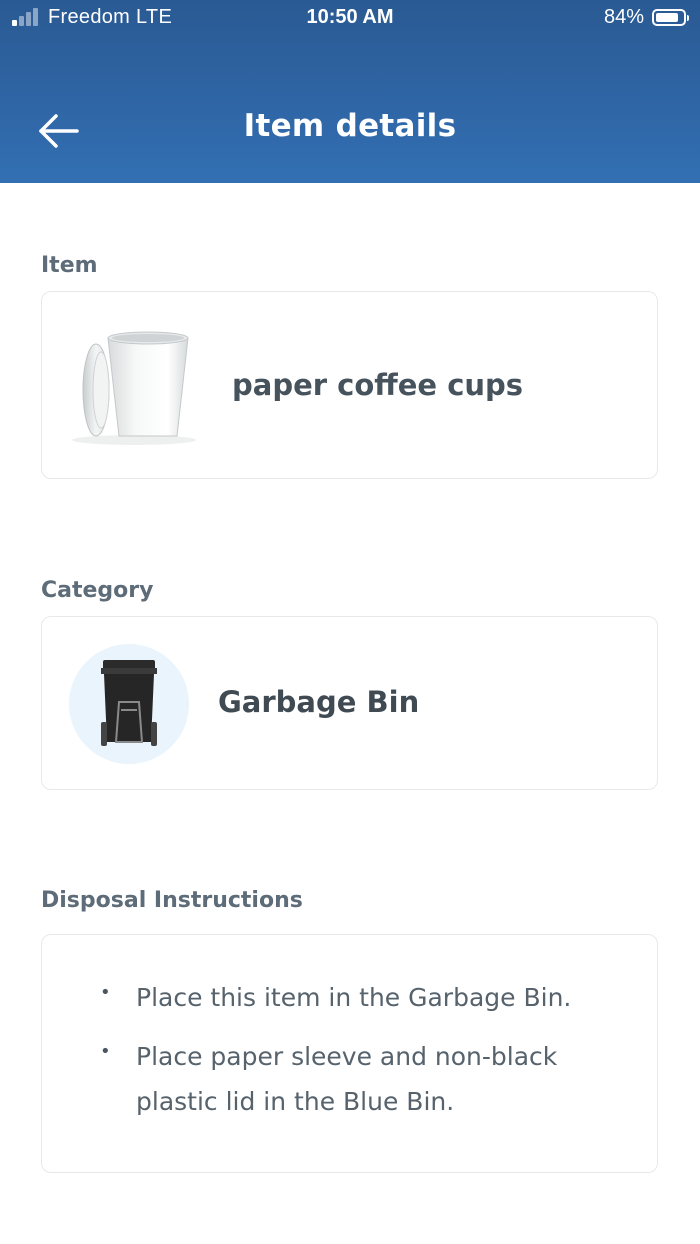 The width and height of the screenshot is (700, 1244). I want to click on status-time: 10:50 AM, so click(350, 17).